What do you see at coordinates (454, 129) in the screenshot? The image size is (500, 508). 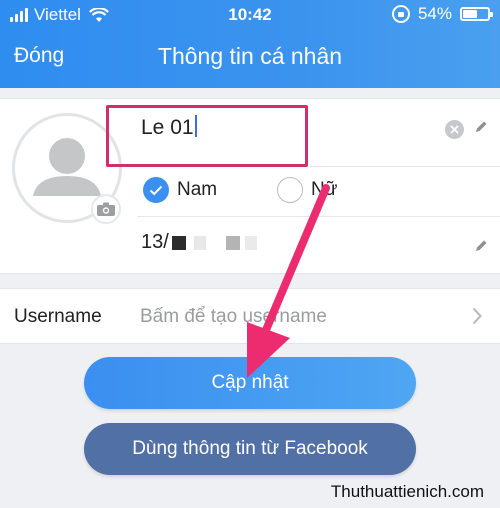 I see `clear-icon` at bounding box center [454, 129].